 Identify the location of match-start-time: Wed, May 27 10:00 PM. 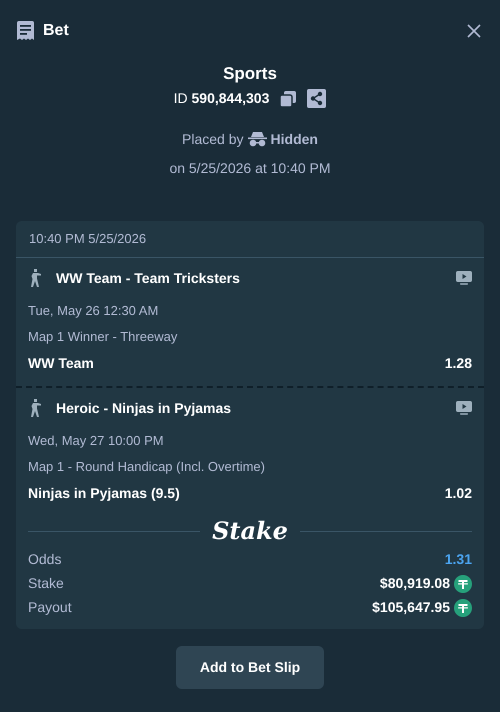
(96, 441).